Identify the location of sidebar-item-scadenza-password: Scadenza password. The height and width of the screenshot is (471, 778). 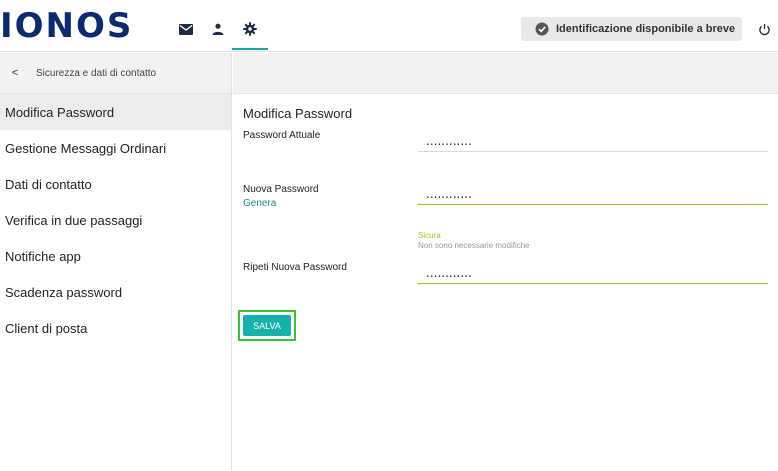
(115, 292).